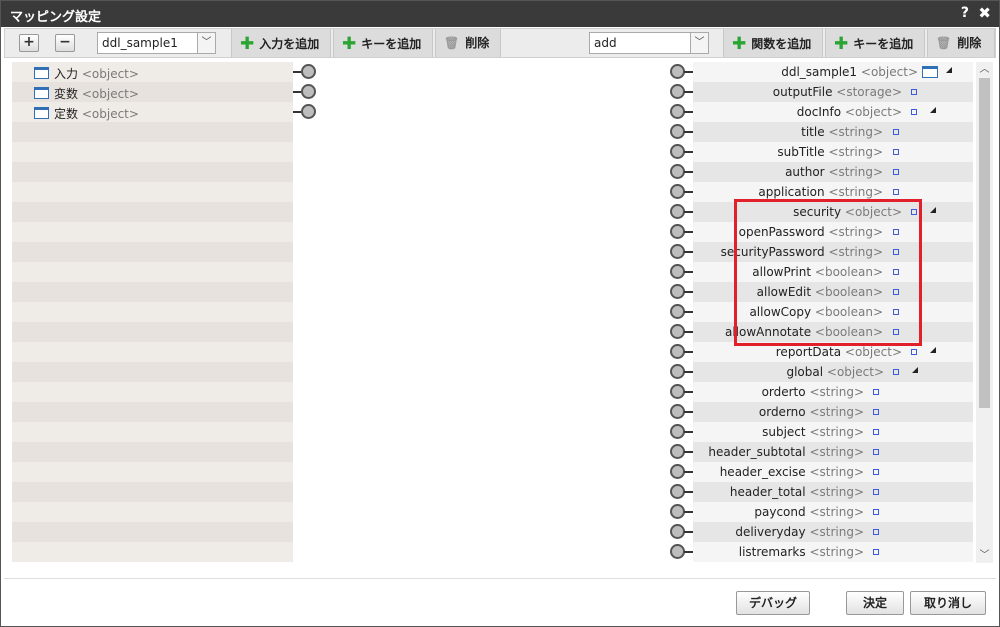  What do you see at coordinates (875, 43) in the screenshot?
I see `right-add-key-button: ✚ キーを追加` at bounding box center [875, 43].